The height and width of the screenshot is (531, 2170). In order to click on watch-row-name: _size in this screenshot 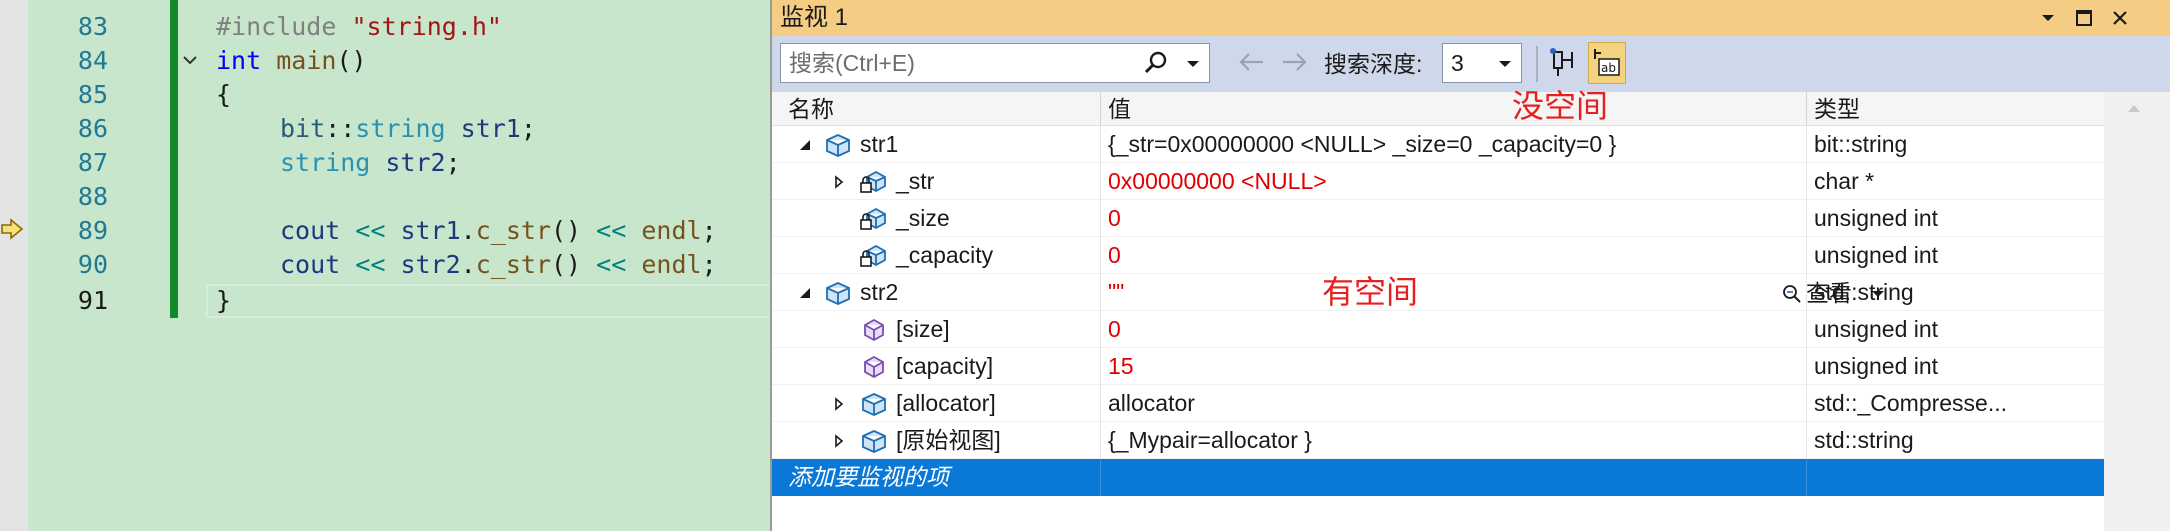, I will do `click(923, 218)`.